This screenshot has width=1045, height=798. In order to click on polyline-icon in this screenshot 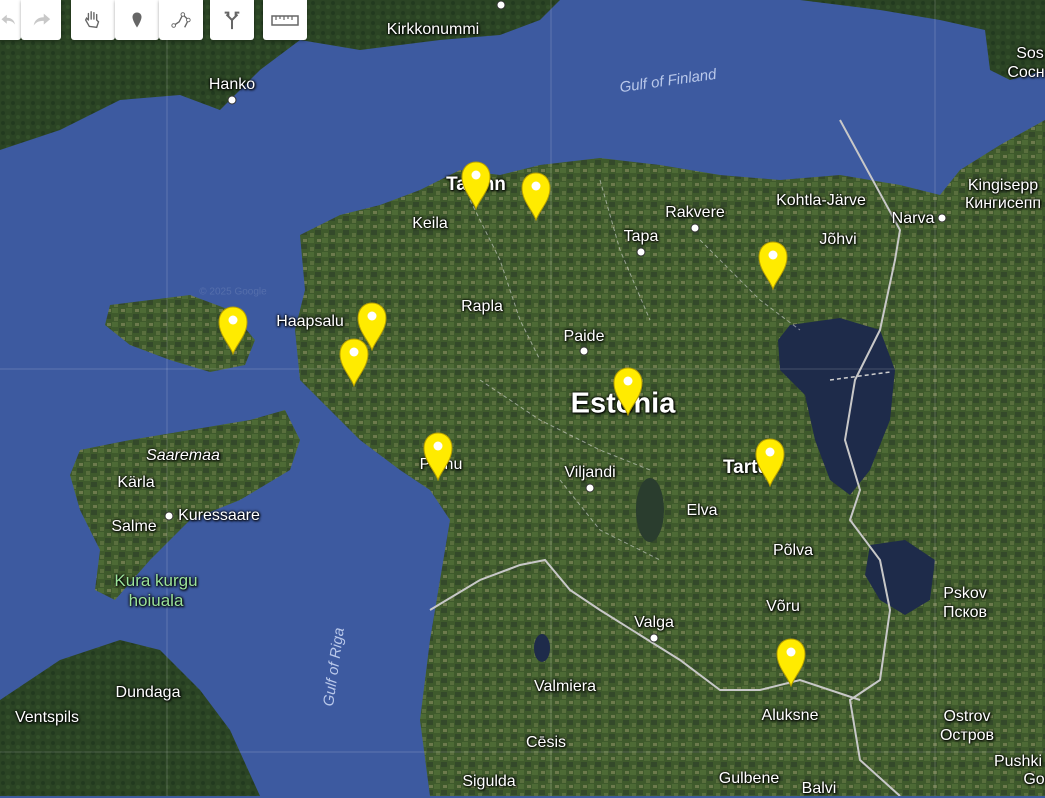, I will do `click(181, 20)`.